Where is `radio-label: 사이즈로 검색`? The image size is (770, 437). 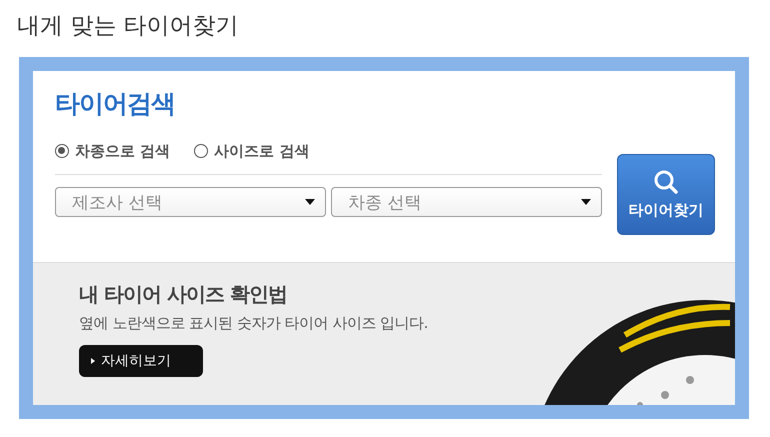 radio-label: 사이즈로 검색 is located at coordinates (262, 151).